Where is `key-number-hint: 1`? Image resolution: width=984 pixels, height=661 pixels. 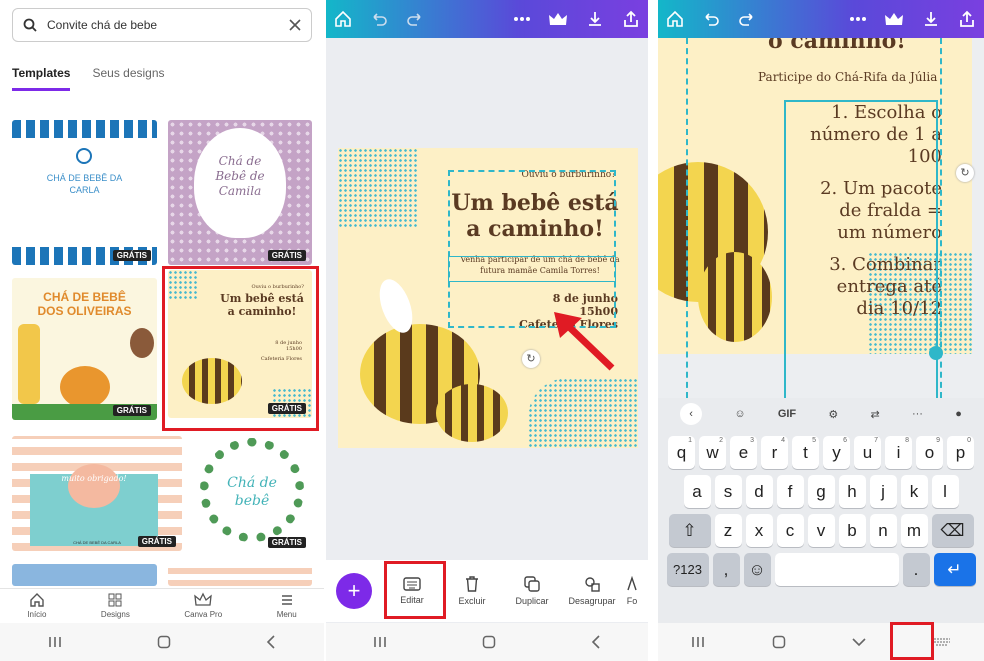 key-number-hint: 1 is located at coordinates (690, 440).